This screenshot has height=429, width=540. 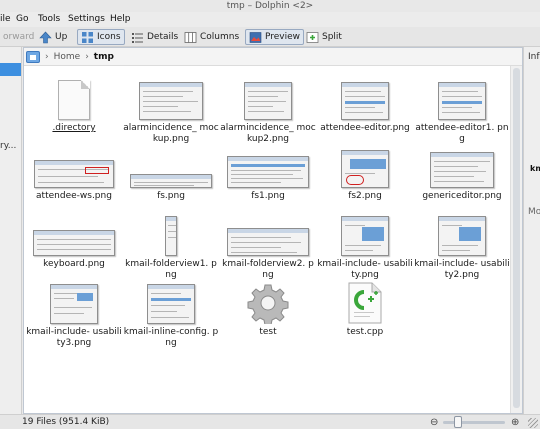 What do you see at coordinates (462, 196) in the screenshot?
I see `file-name: genericeditor.png` at bounding box center [462, 196].